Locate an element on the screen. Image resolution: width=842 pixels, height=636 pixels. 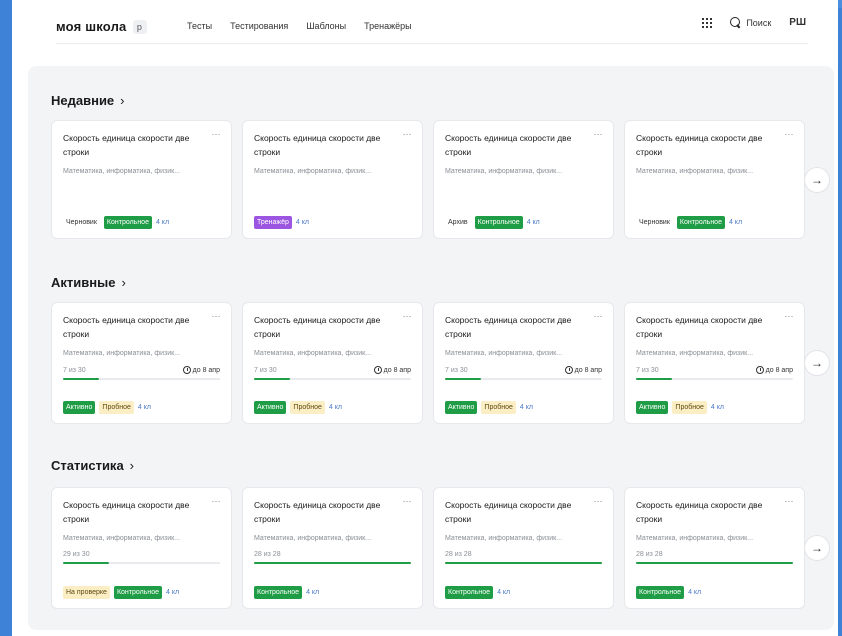
search-icon is located at coordinates (735, 22).